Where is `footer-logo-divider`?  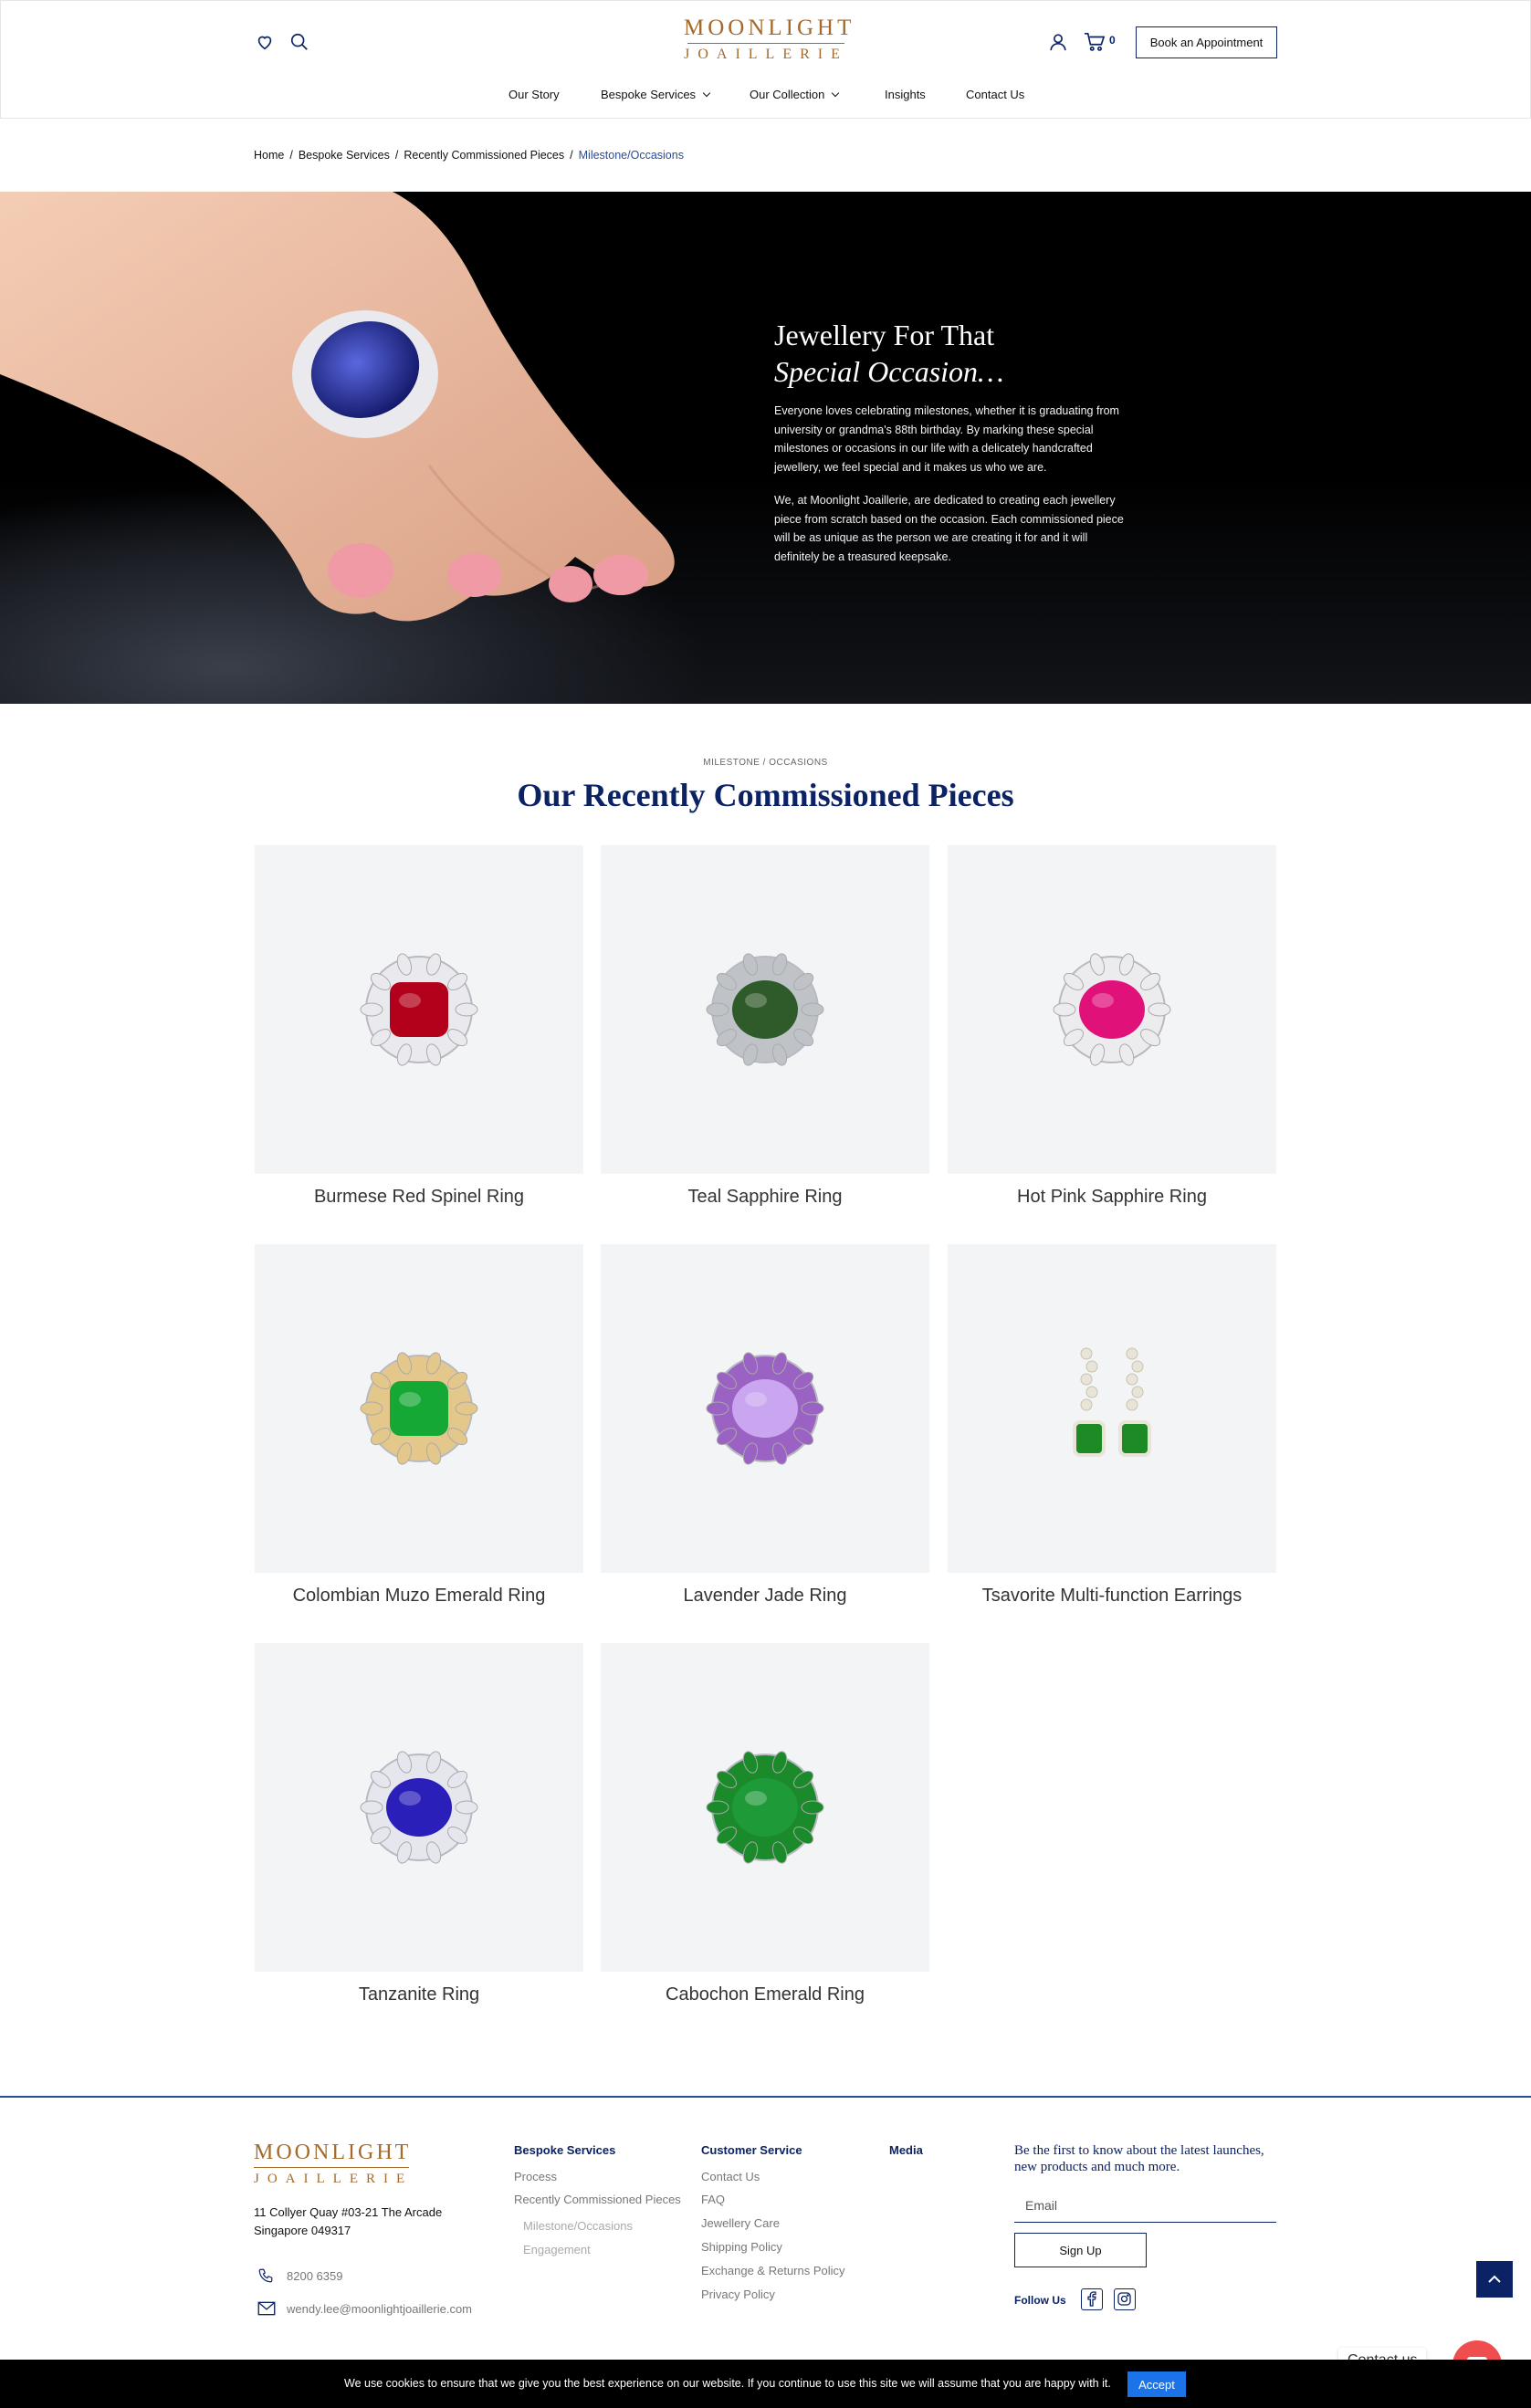 footer-logo-divider is located at coordinates (331, 2168).